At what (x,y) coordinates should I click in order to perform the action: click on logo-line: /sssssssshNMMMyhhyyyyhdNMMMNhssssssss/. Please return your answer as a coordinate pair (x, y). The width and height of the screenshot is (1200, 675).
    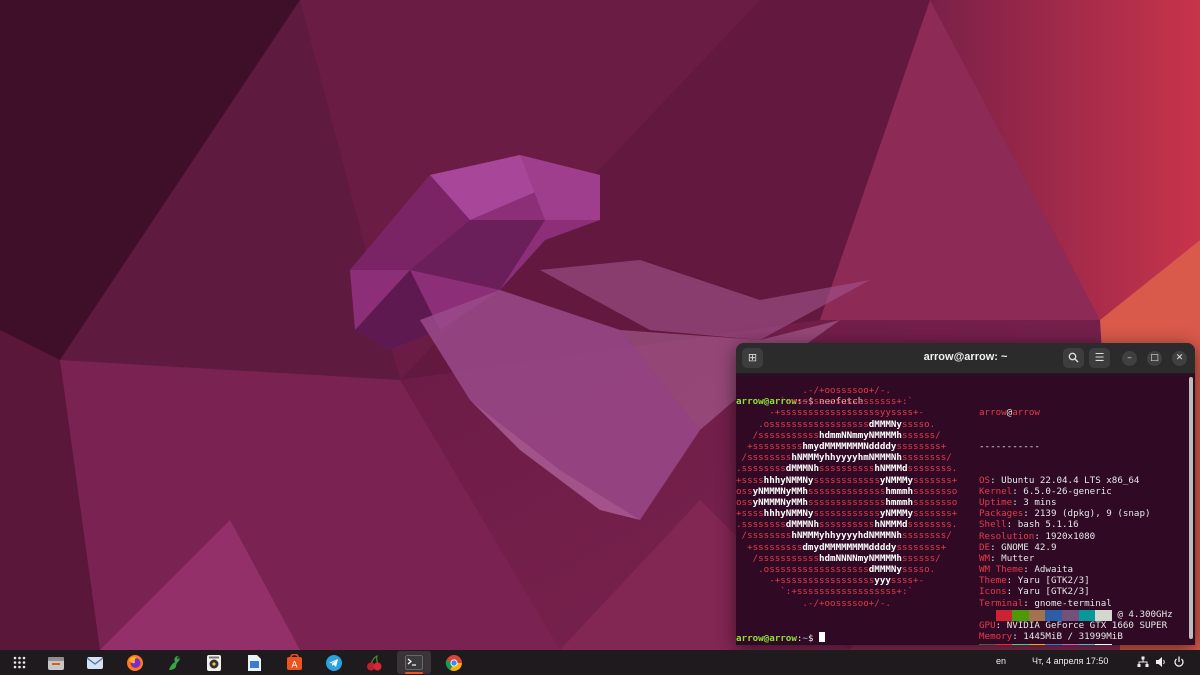
    Looking at the image, I should click on (844, 536).